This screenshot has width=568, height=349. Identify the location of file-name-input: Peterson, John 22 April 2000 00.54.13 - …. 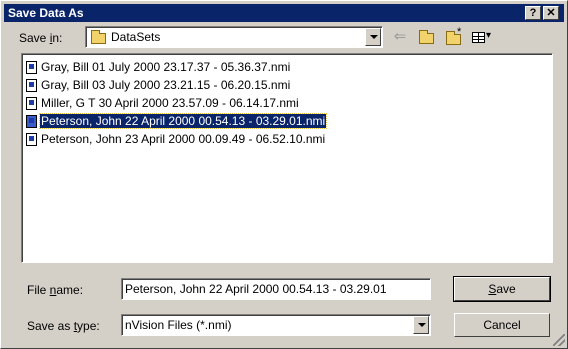
(276, 289).